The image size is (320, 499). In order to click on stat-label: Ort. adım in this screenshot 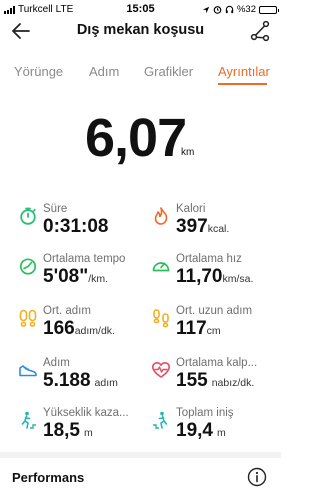, I will do `click(67, 311)`.